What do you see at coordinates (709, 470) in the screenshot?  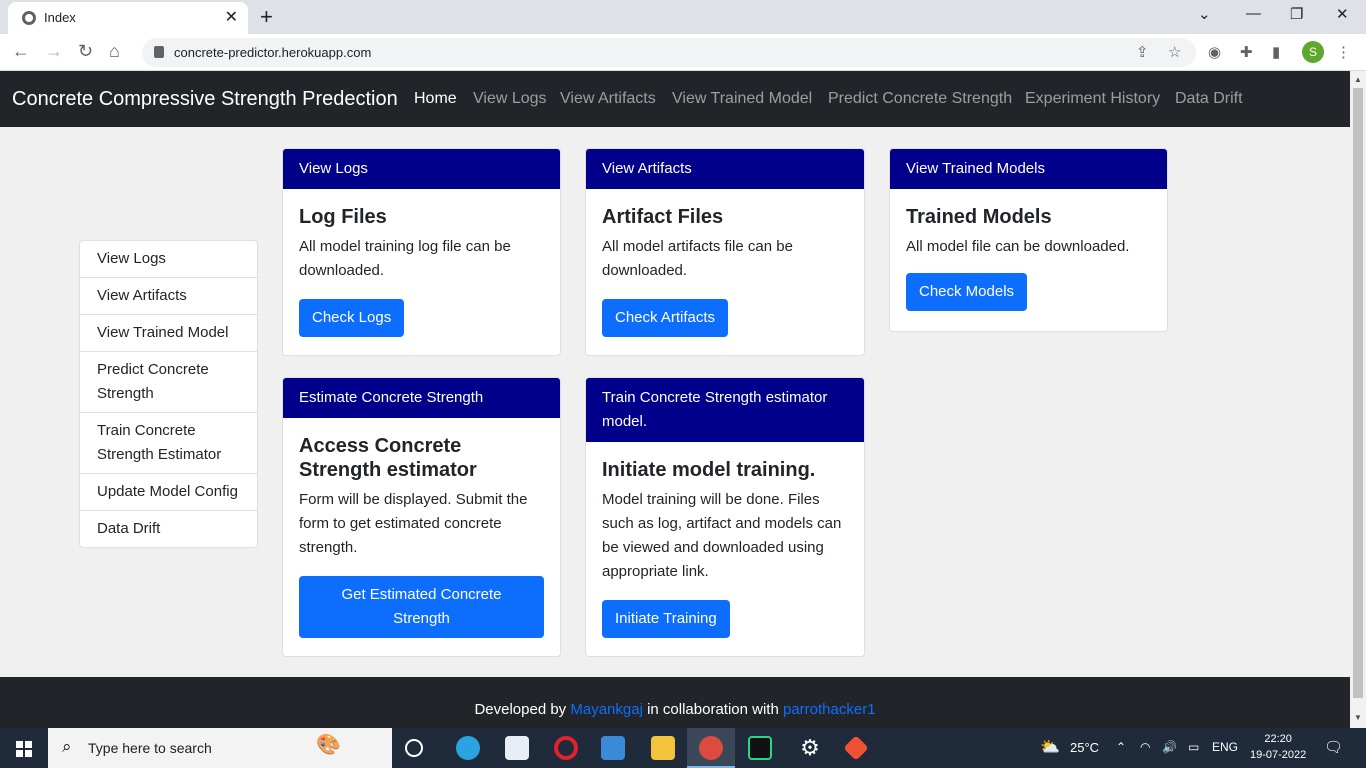 I see `card-title: Initiate model training.` at bounding box center [709, 470].